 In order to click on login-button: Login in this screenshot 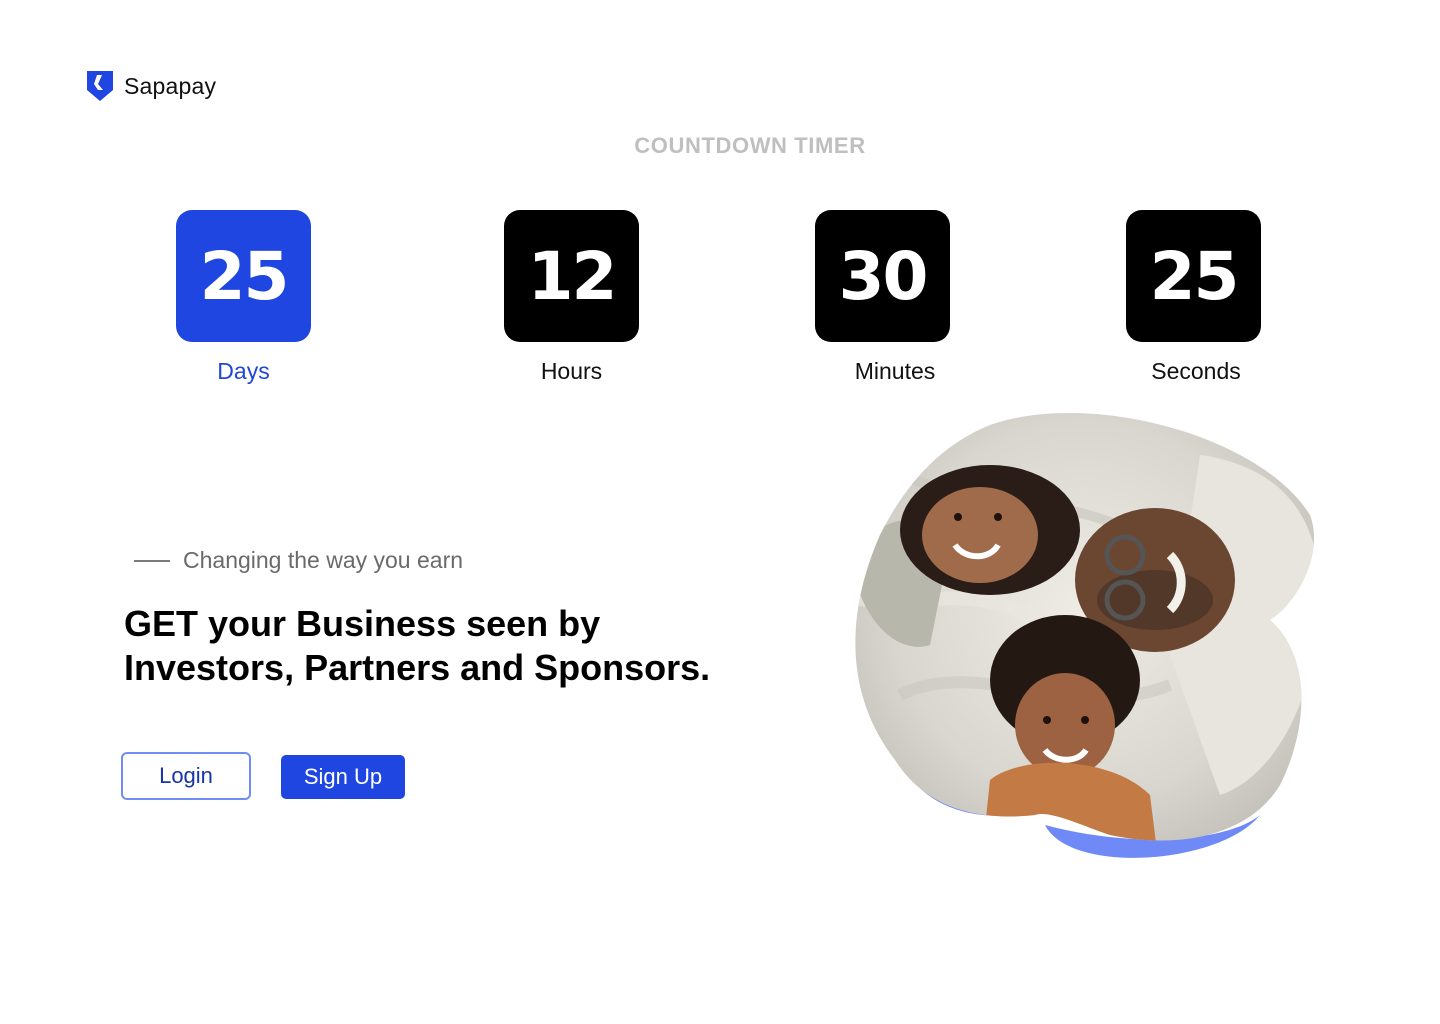, I will do `click(186, 776)`.